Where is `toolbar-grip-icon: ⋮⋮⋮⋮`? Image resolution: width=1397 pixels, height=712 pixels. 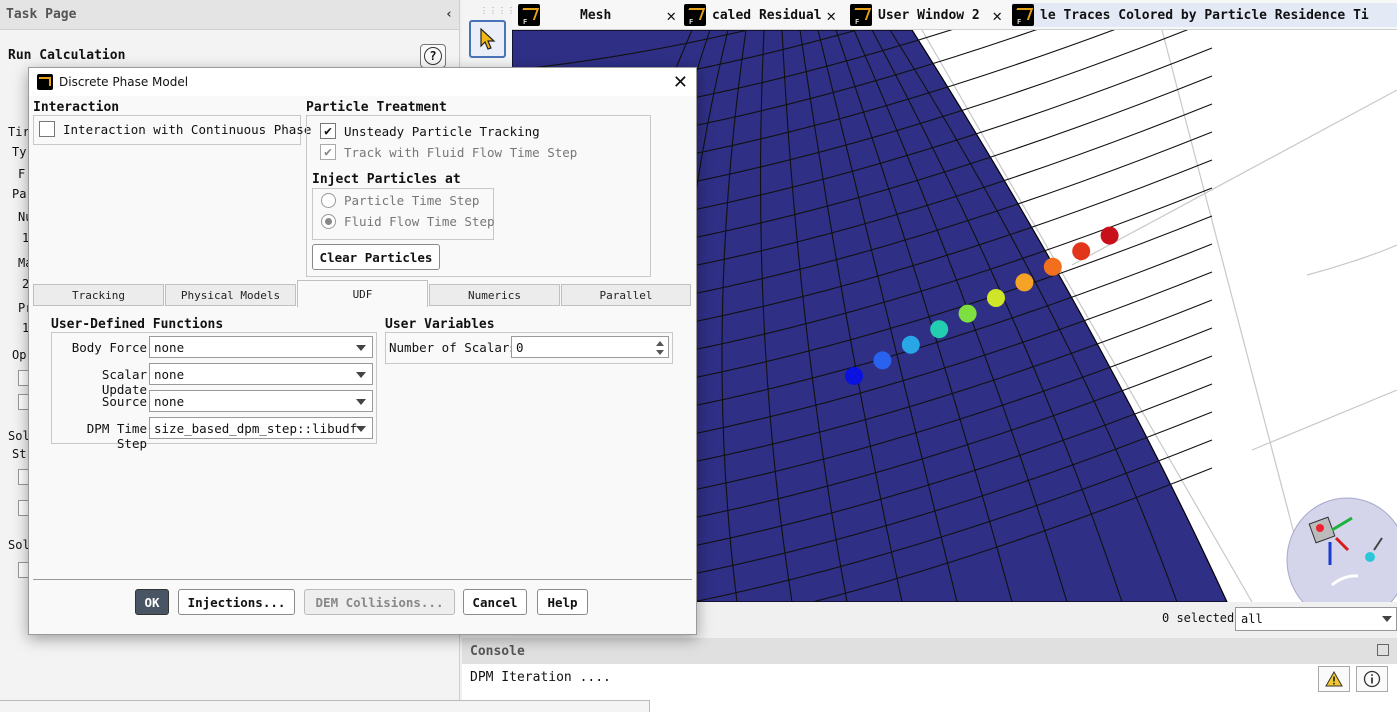 toolbar-grip-icon: ⋮⋮⋮⋮ is located at coordinates (498, 10).